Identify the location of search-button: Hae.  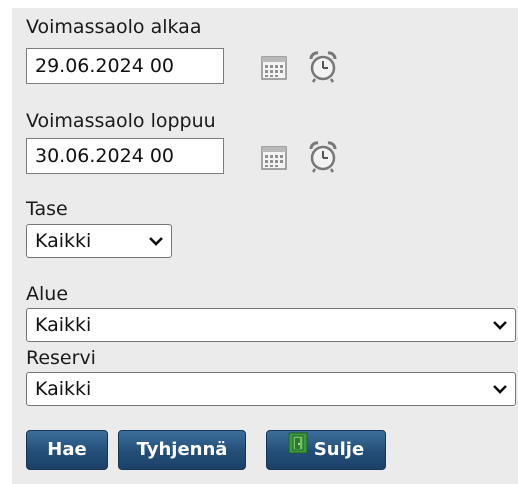
(67, 450).